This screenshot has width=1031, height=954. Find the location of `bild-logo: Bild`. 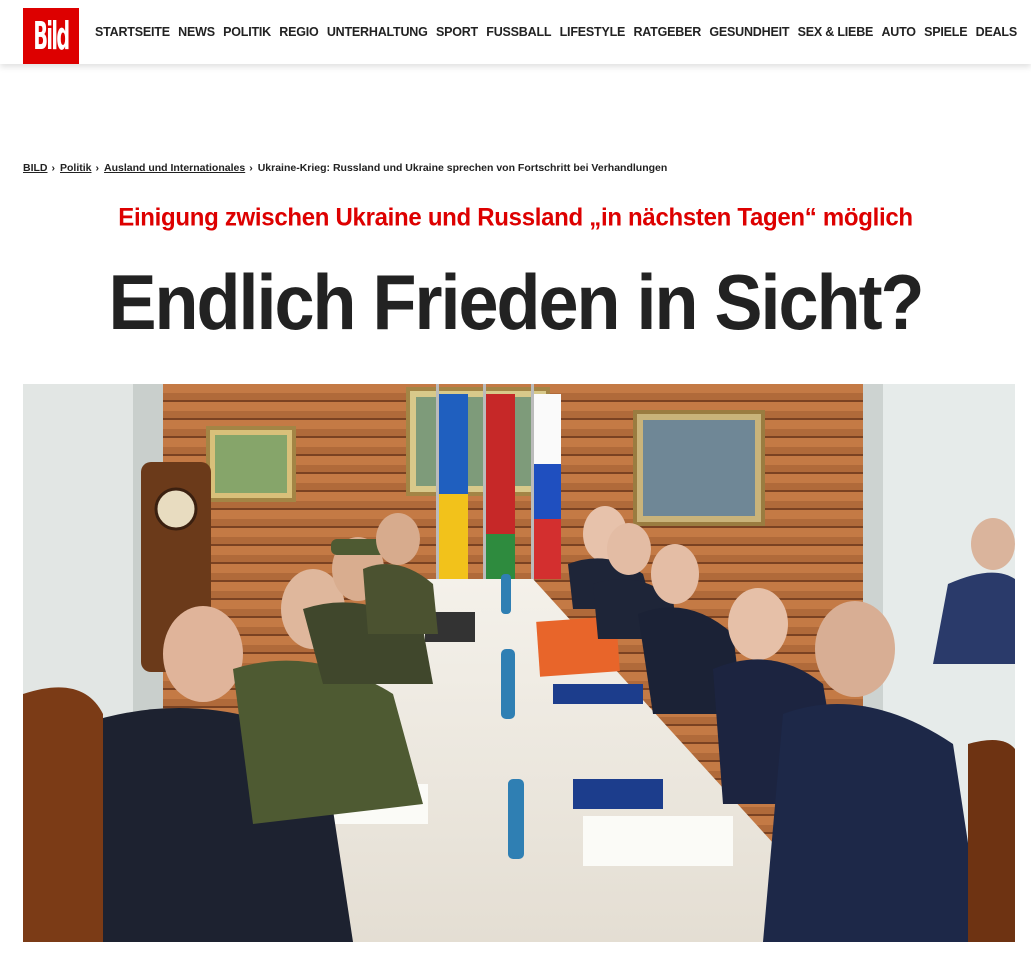

bild-logo: Bild is located at coordinates (51, 36).